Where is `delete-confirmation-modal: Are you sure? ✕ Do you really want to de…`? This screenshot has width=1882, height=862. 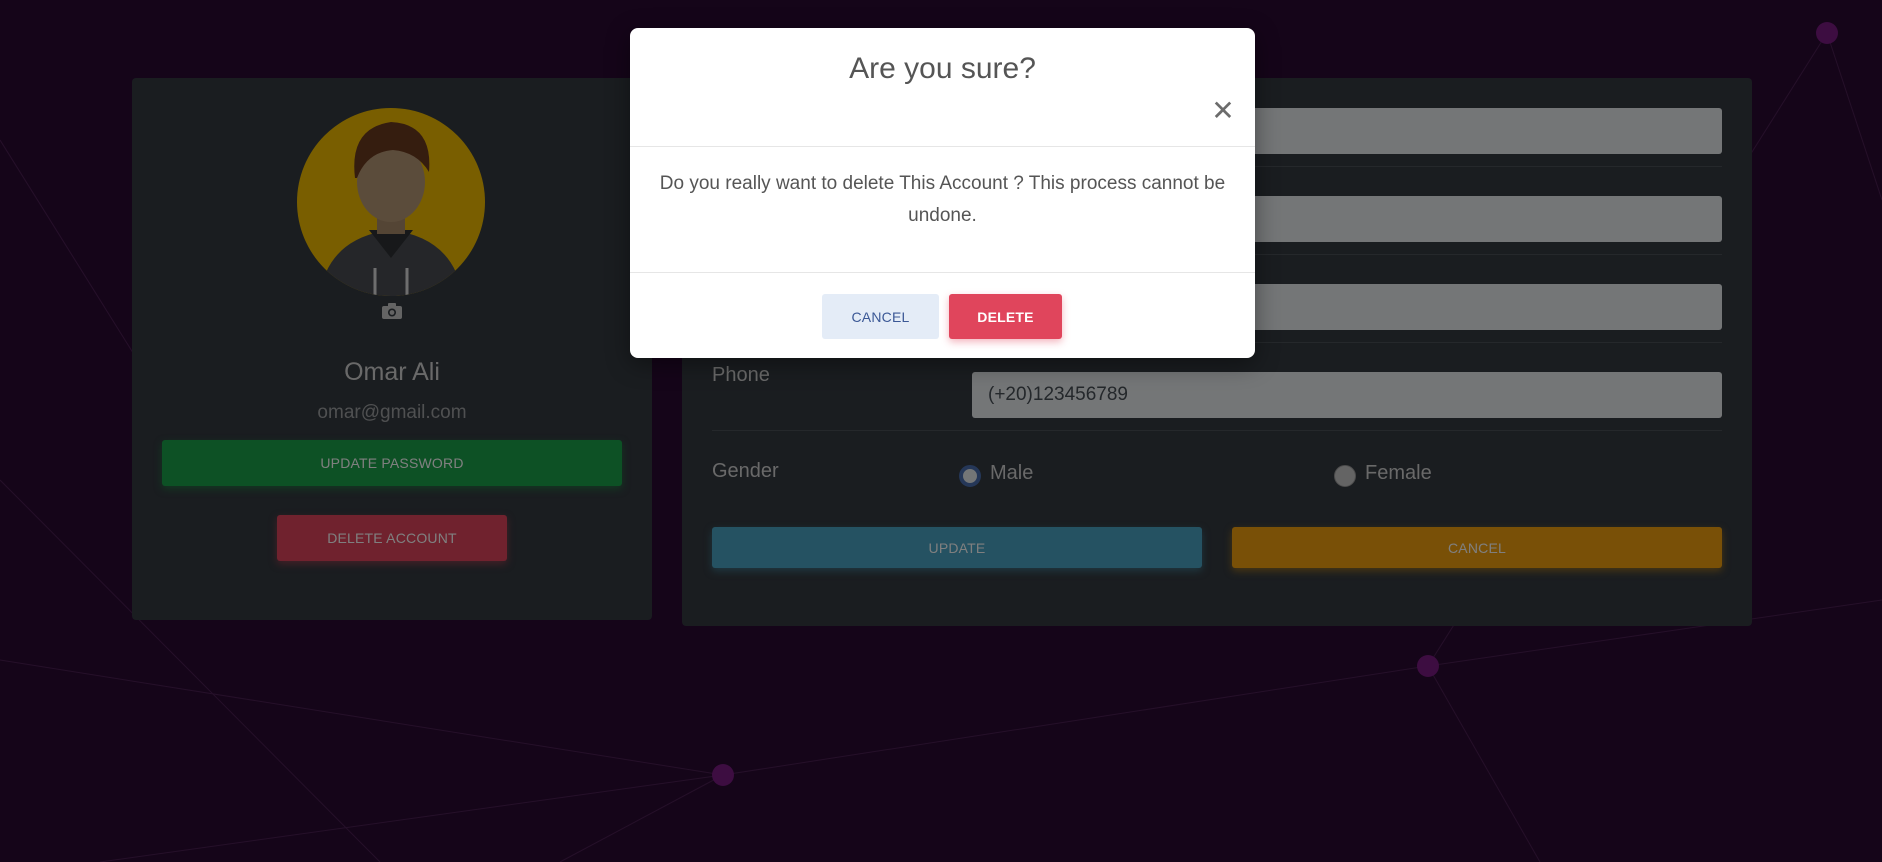
delete-confirmation-modal: Are you sure? ✕ Do you really want to de… is located at coordinates (942, 193).